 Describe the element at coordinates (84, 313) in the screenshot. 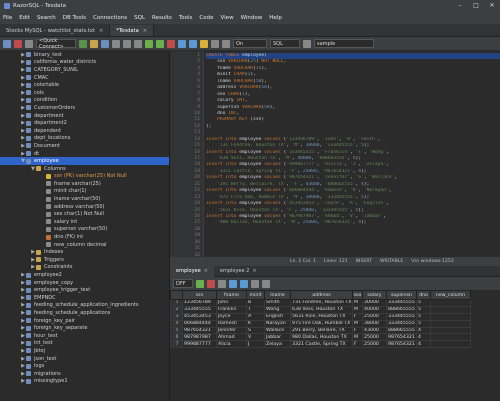

I see `tree-item: ▶ feeding_schedule_applications` at that location.